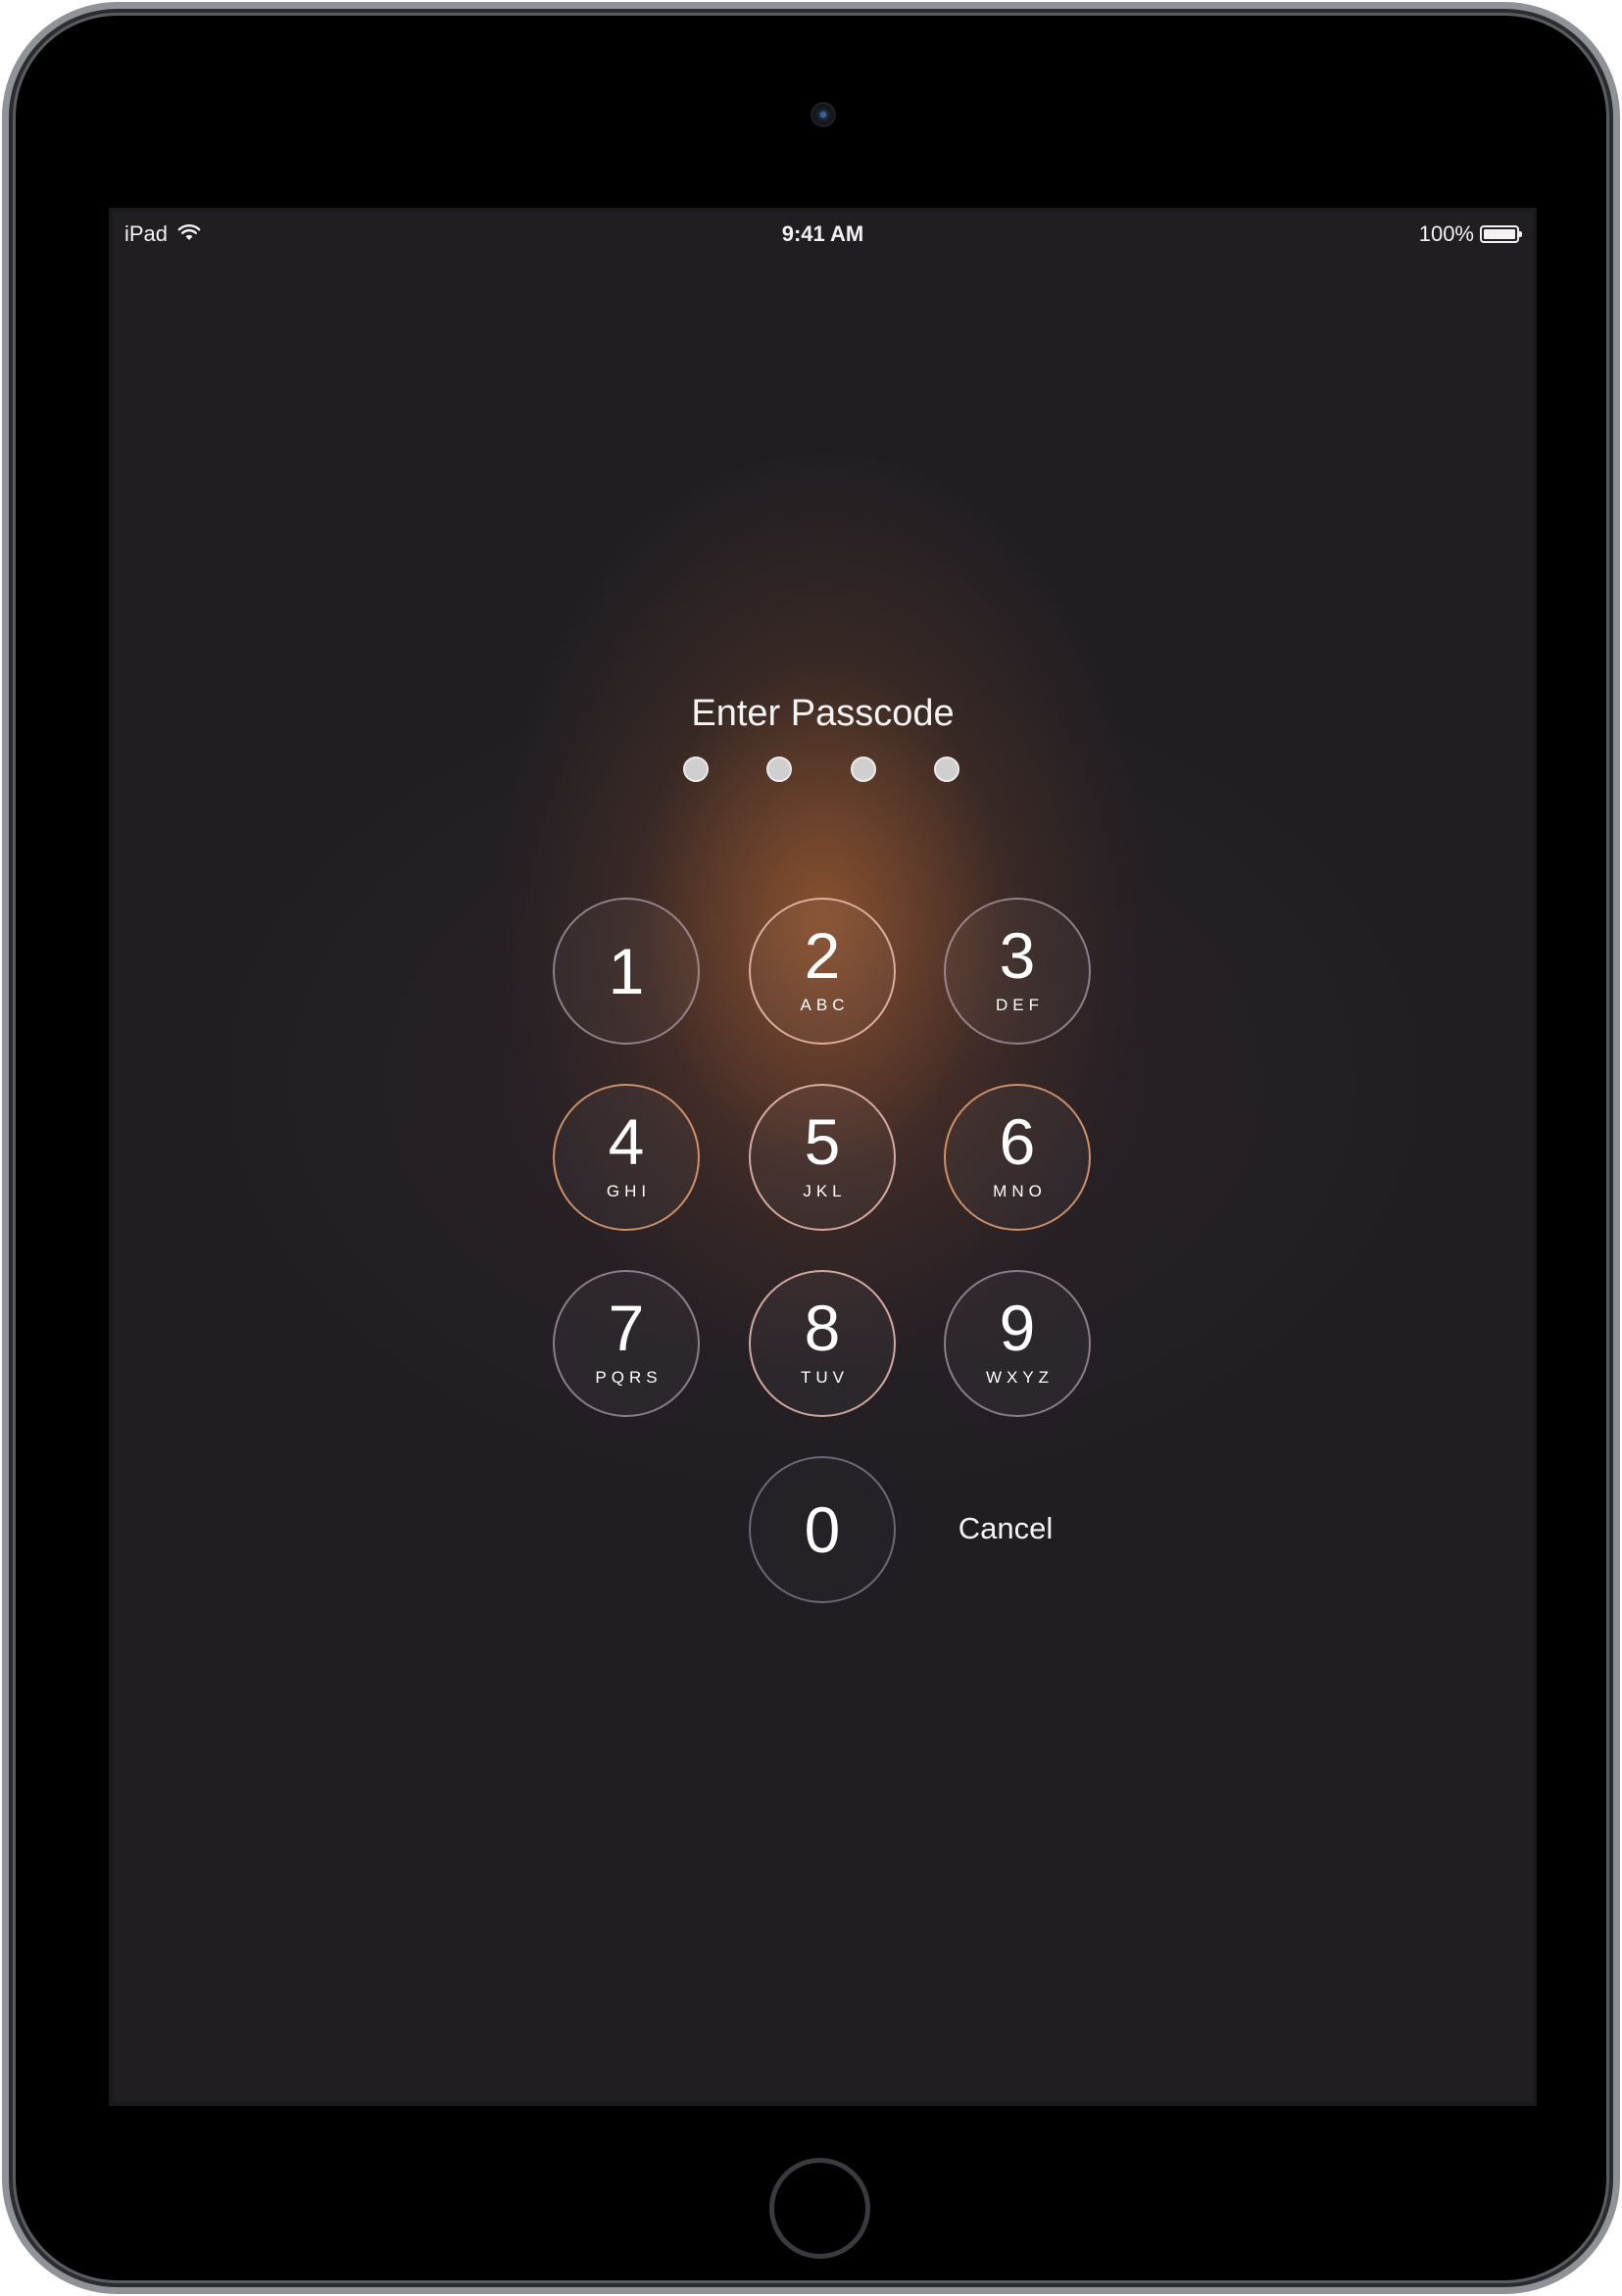  Describe the element at coordinates (1020, 1005) in the screenshot. I see `key-letters: DEF` at that location.